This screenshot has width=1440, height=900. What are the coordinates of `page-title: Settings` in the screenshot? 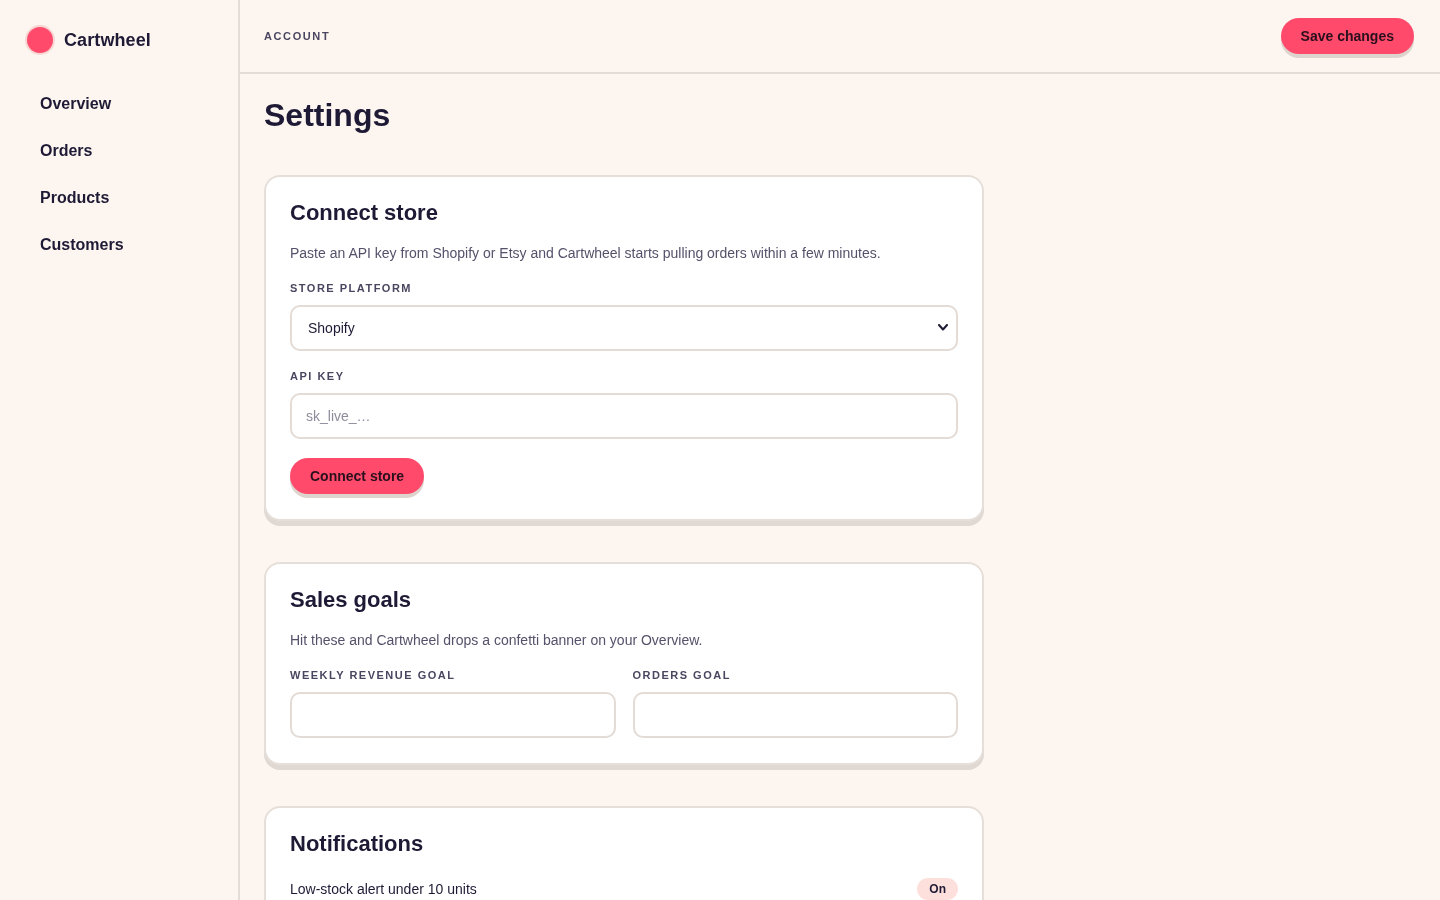 It's located at (328, 115).